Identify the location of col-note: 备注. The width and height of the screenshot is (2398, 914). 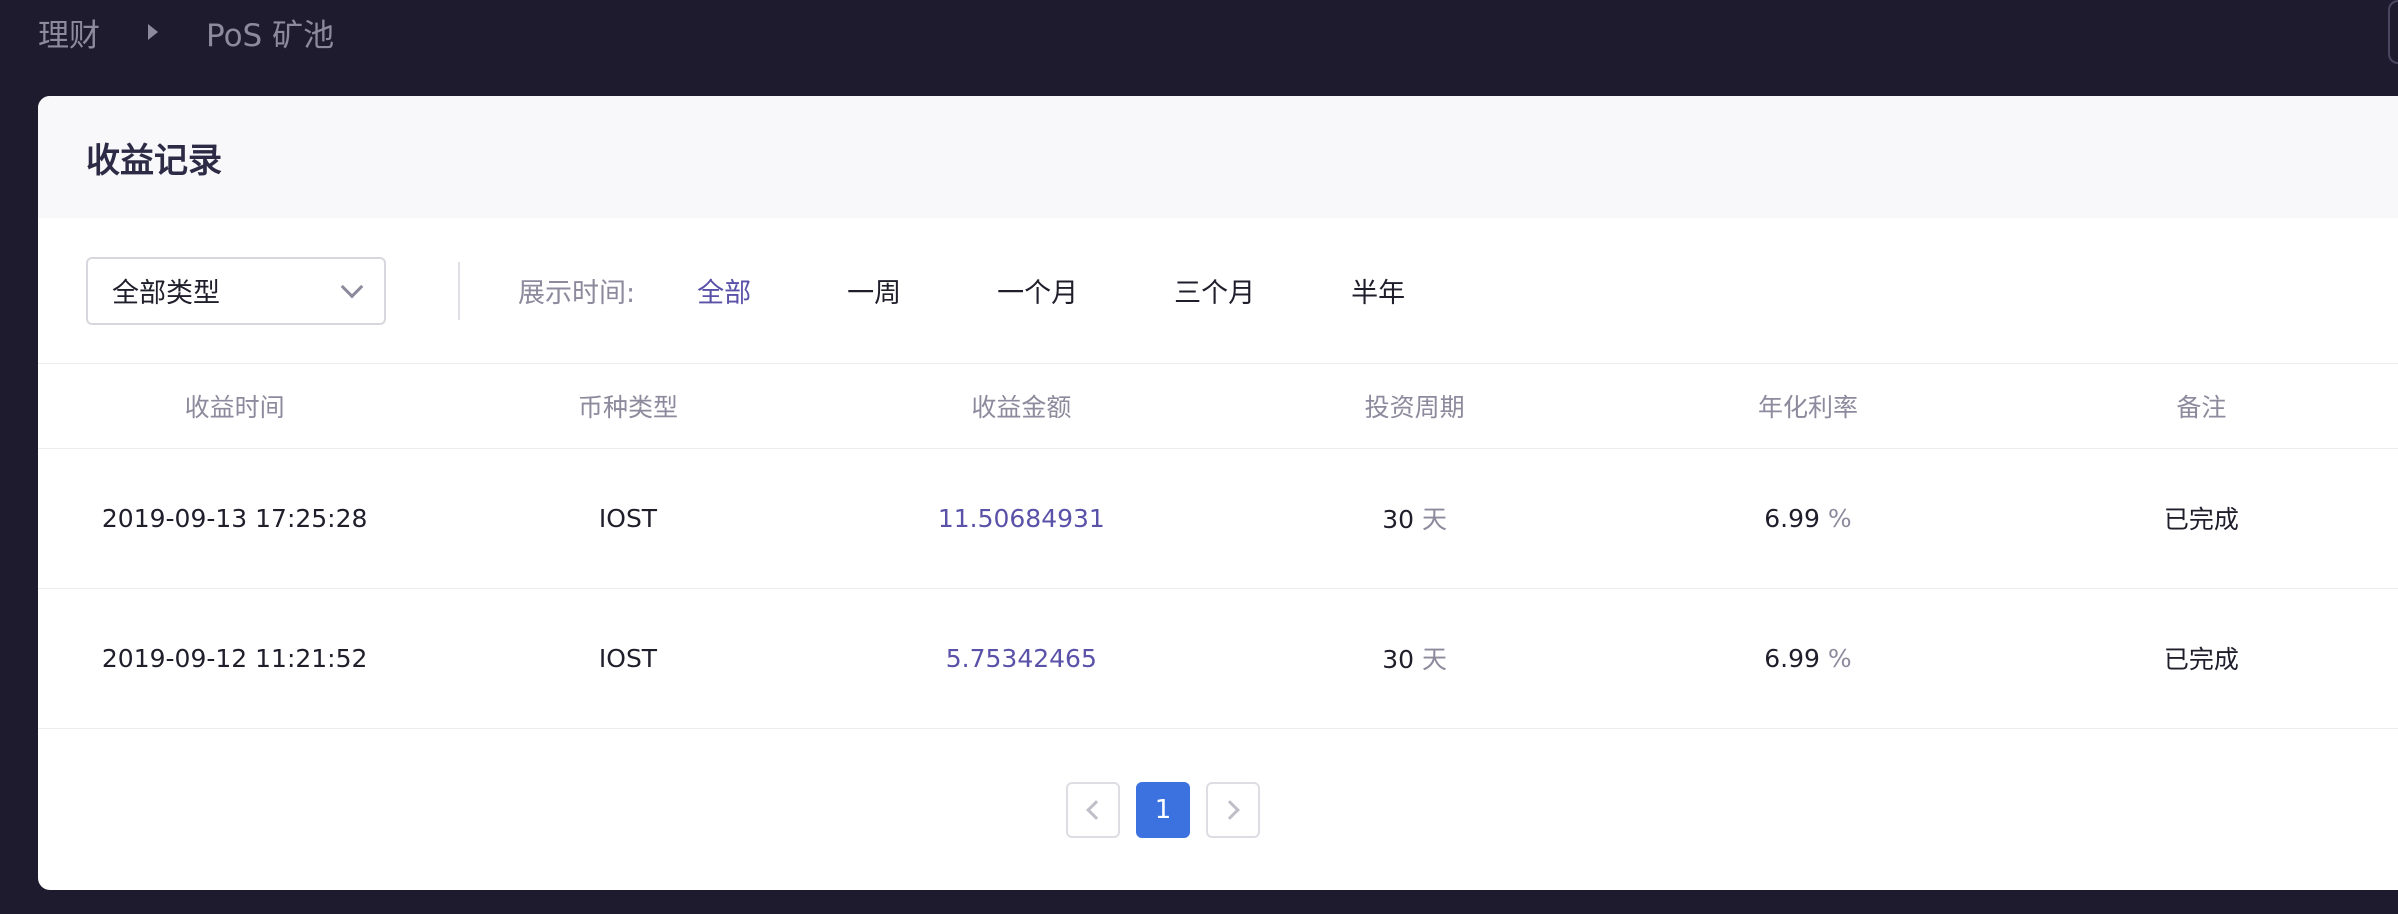
(2201, 406).